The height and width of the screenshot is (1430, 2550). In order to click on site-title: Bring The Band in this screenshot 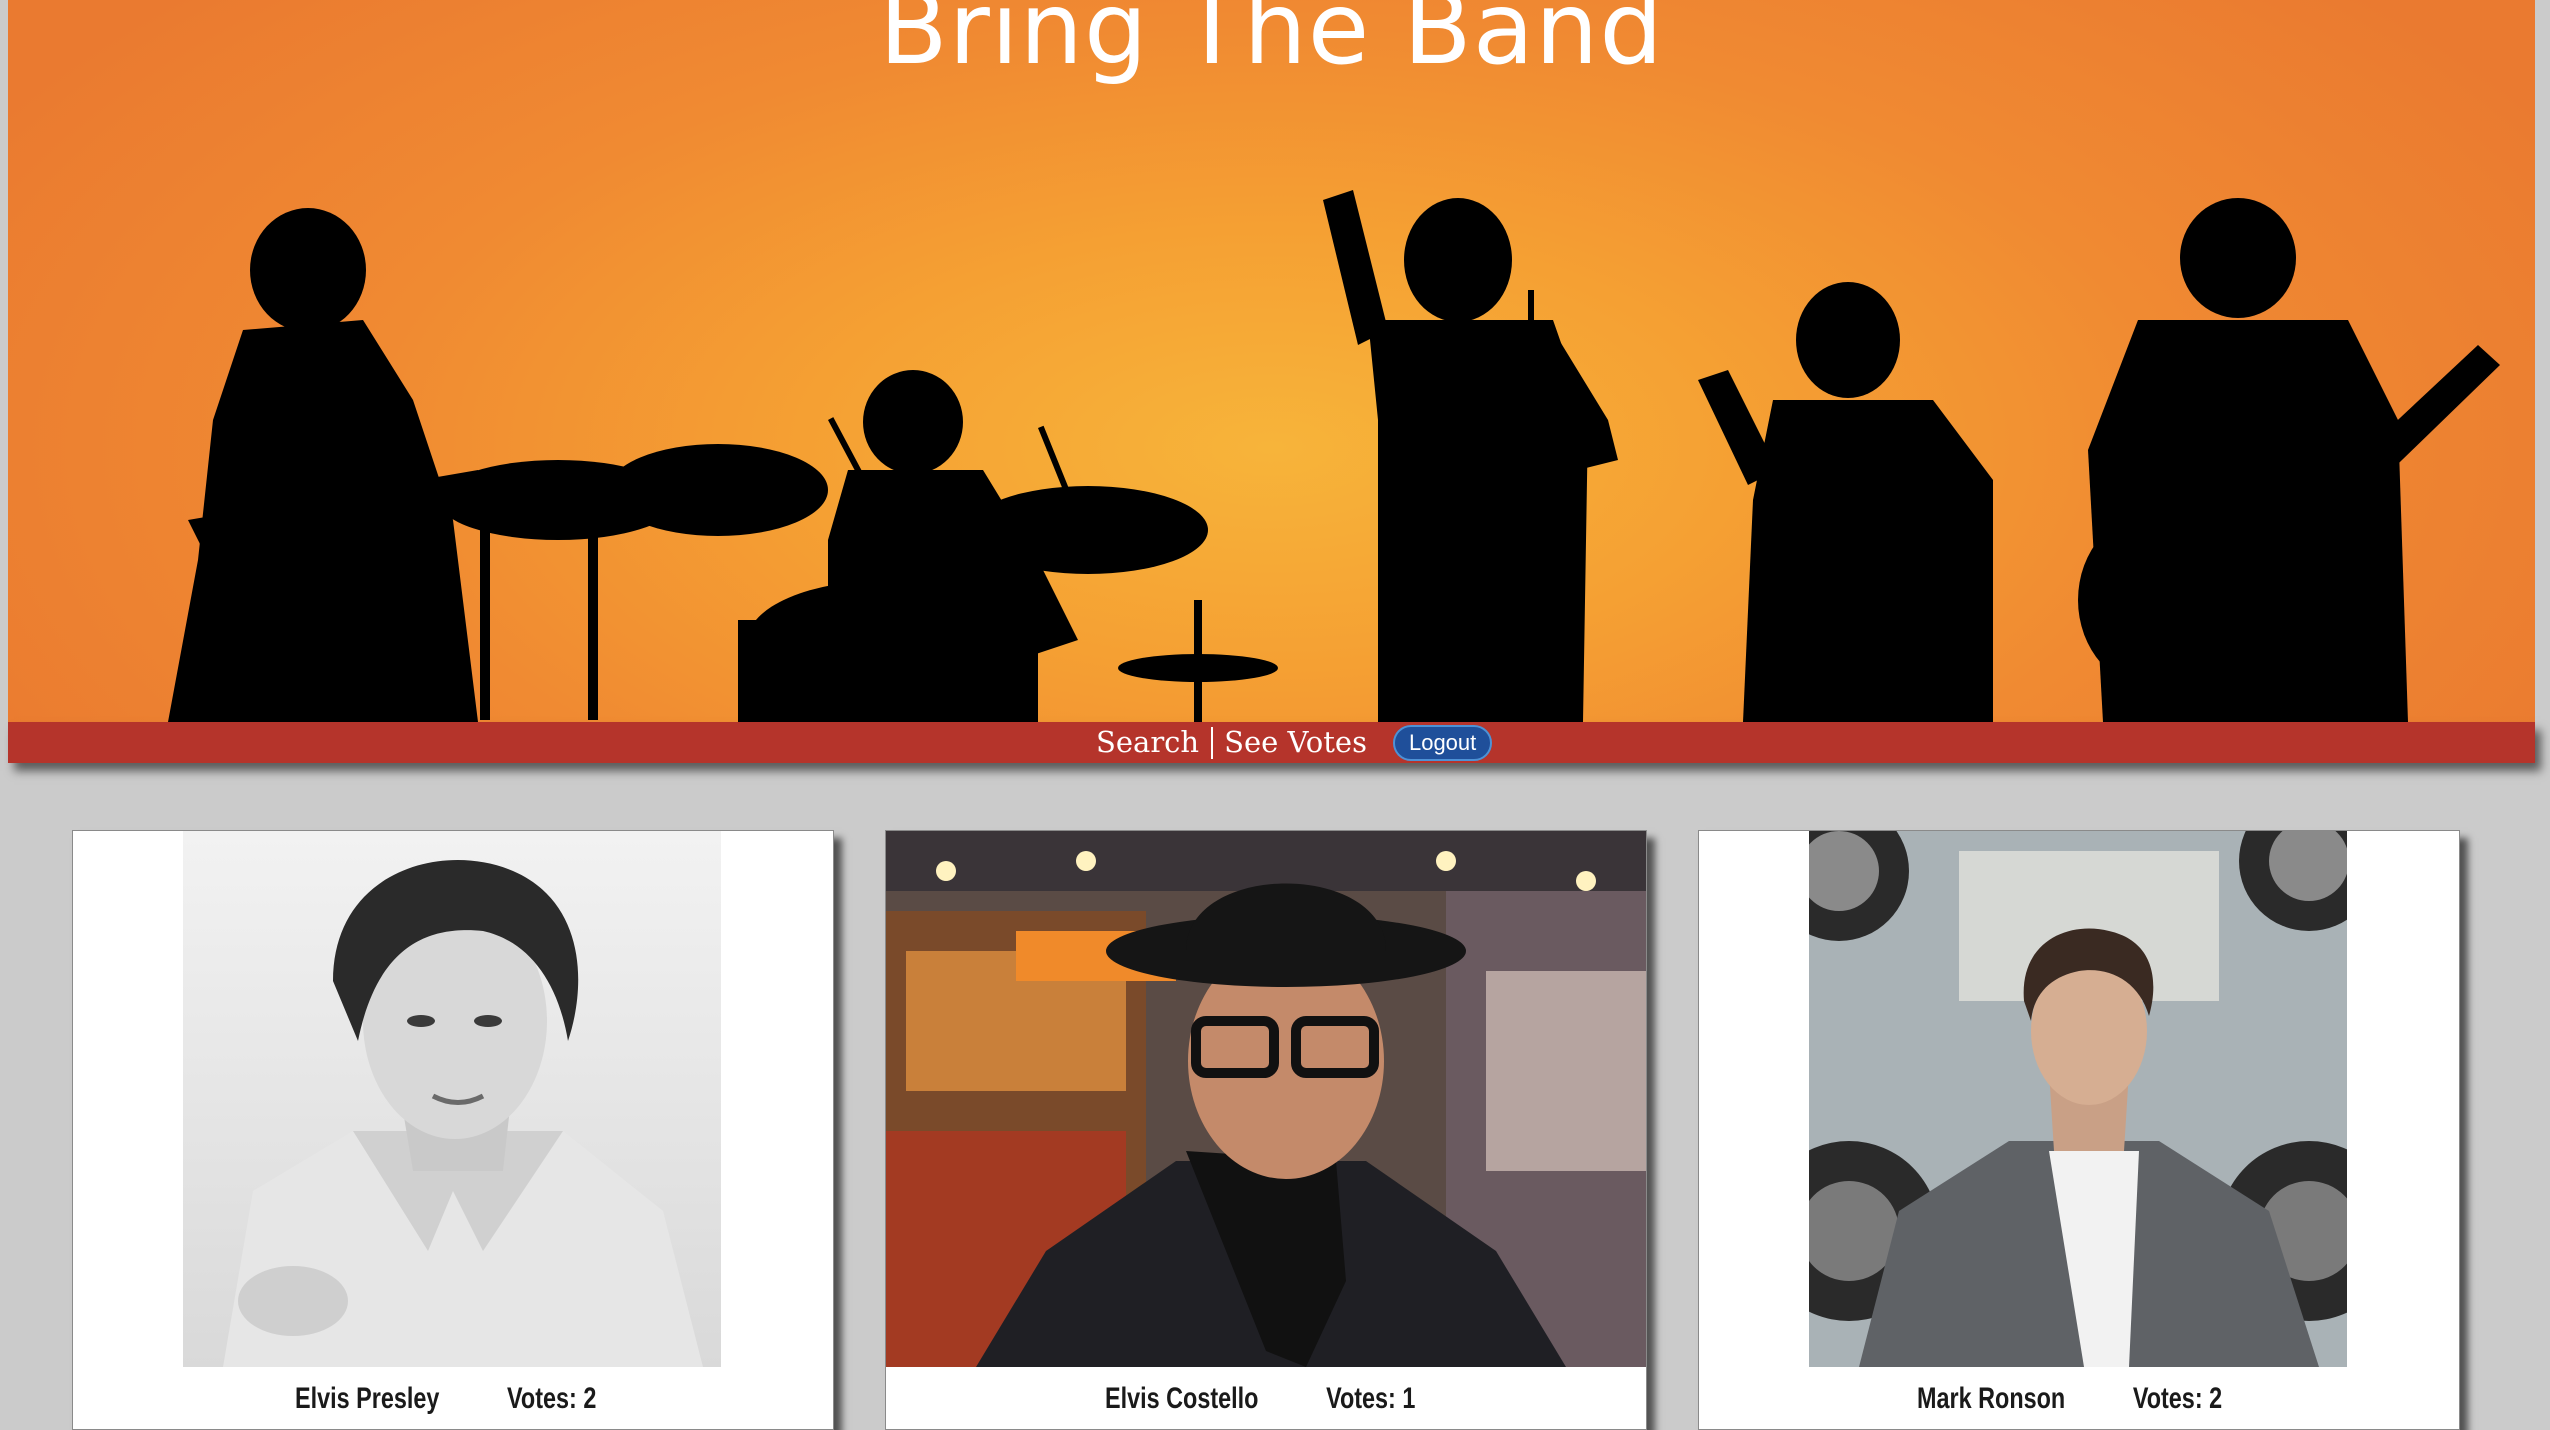, I will do `click(1271, 43)`.